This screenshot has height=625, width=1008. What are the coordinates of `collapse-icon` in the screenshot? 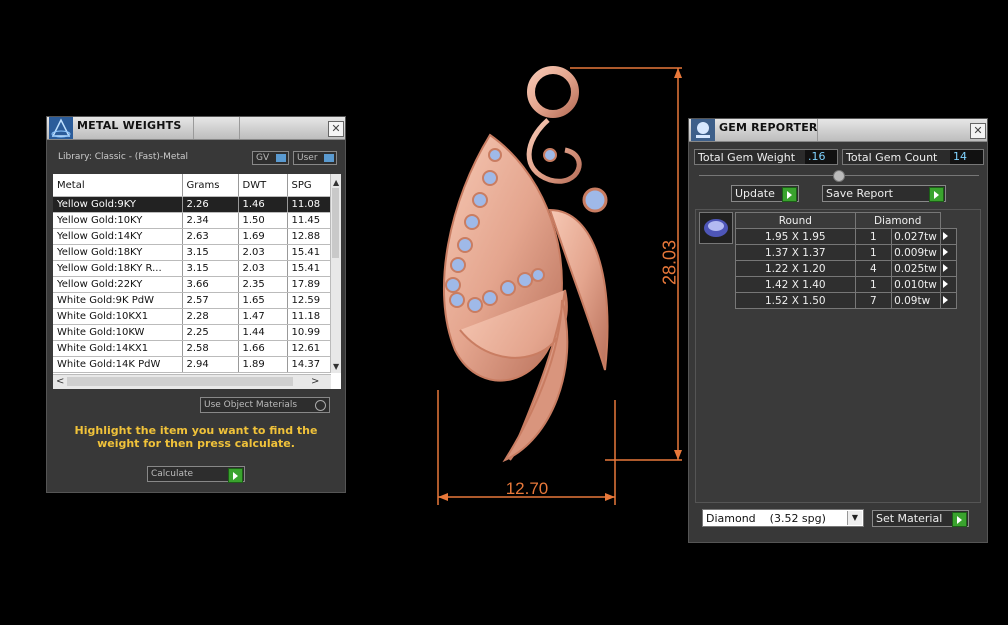 It's located at (839, 176).